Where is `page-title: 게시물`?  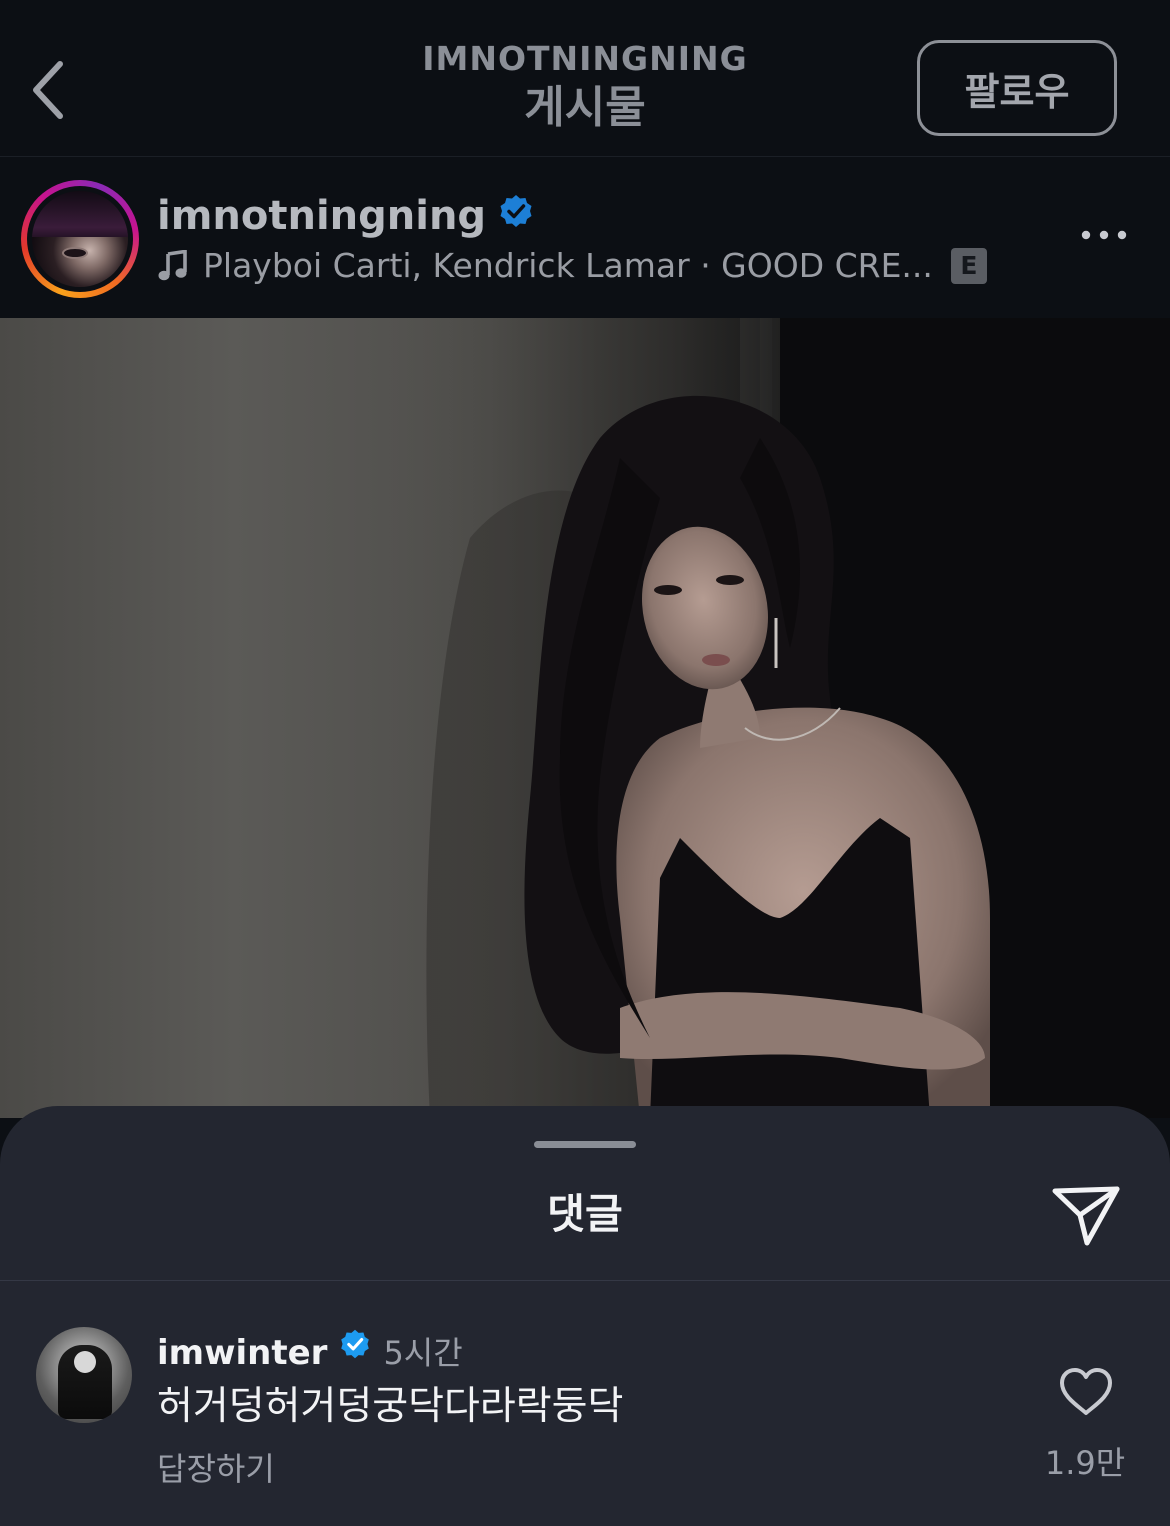 page-title: 게시물 is located at coordinates (585, 107).